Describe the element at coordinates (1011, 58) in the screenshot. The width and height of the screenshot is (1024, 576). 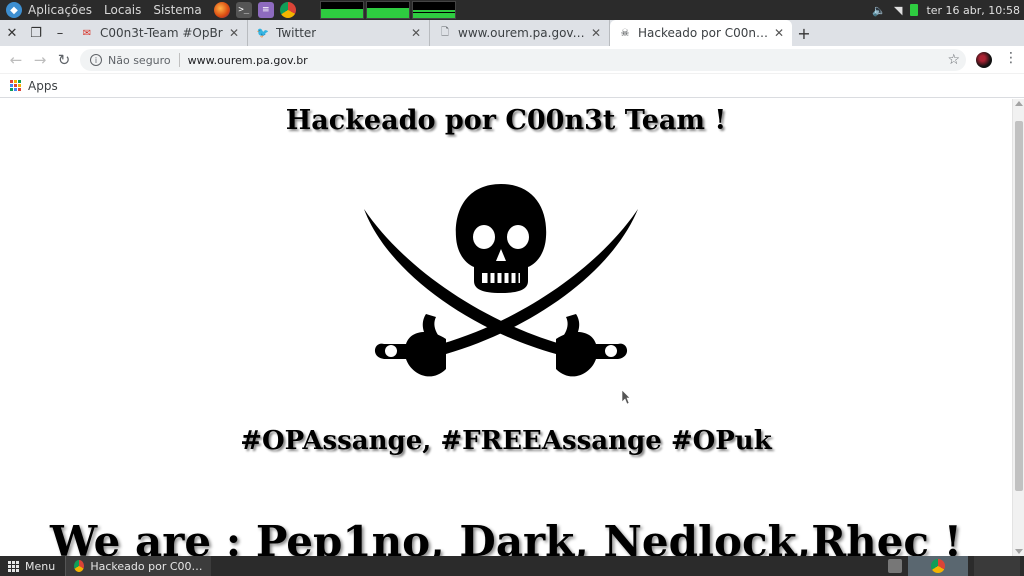
I see `menu-dots-icon: ⋮` at that location.